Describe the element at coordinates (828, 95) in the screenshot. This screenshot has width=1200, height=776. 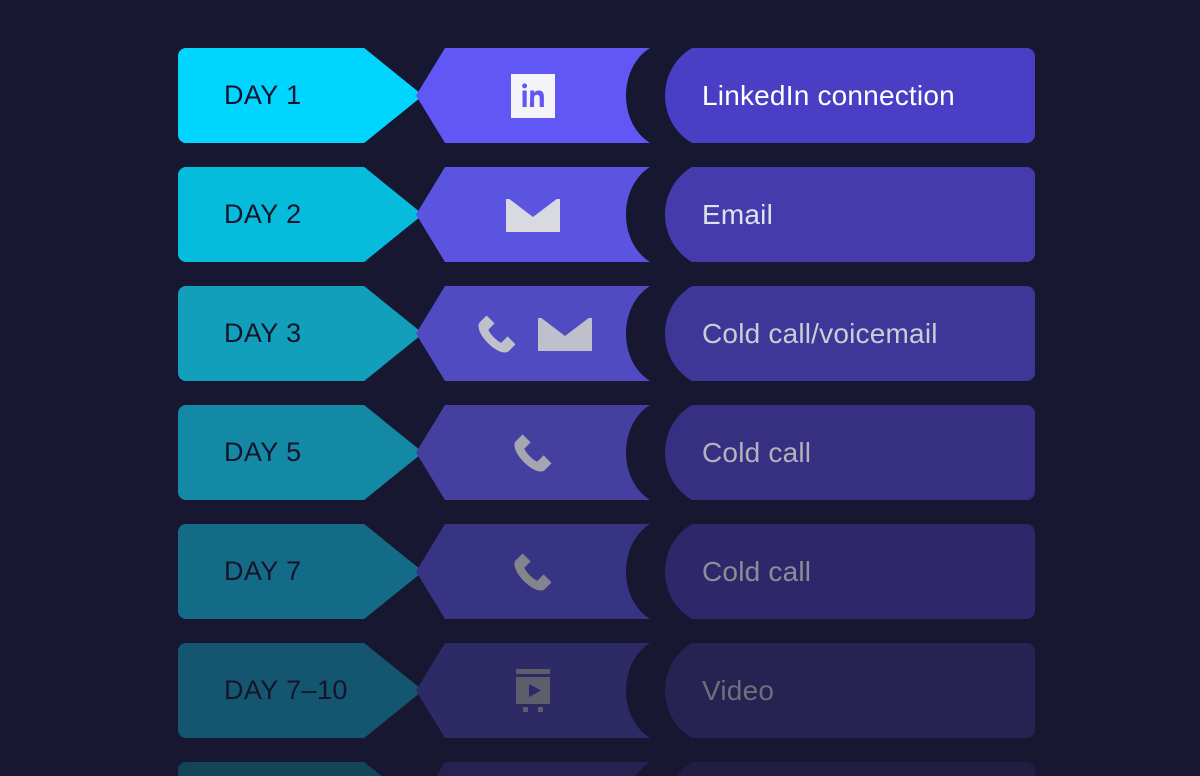
I see `activity-label: LinkedIn connection` at that location.